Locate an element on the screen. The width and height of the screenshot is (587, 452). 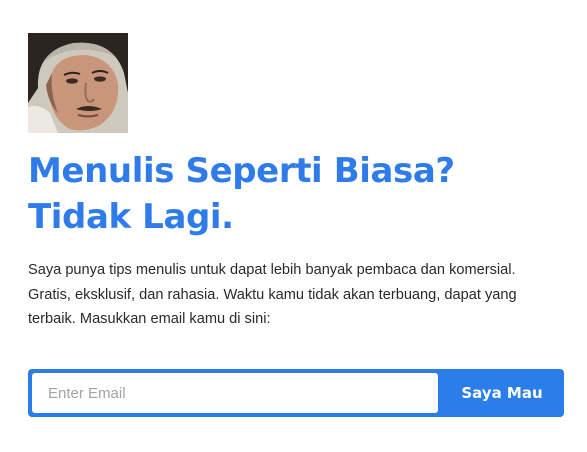
profile-photo is located at coordinates (78, 83).